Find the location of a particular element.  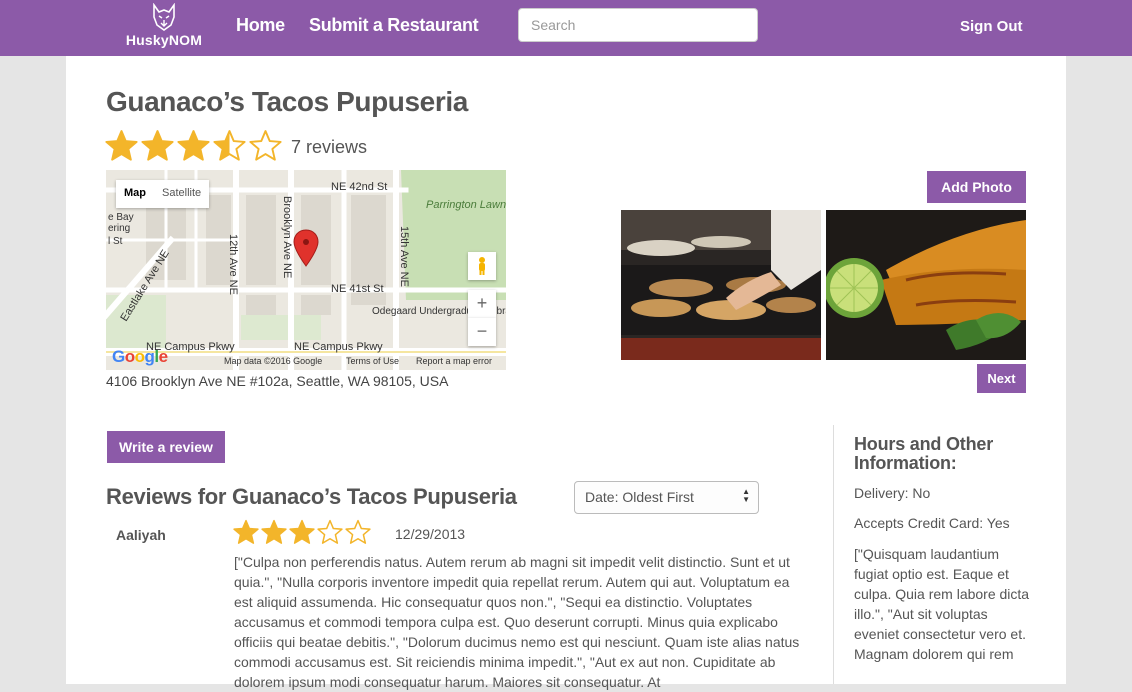

map-type-map-button: Map is located at coordinates (135, 194).